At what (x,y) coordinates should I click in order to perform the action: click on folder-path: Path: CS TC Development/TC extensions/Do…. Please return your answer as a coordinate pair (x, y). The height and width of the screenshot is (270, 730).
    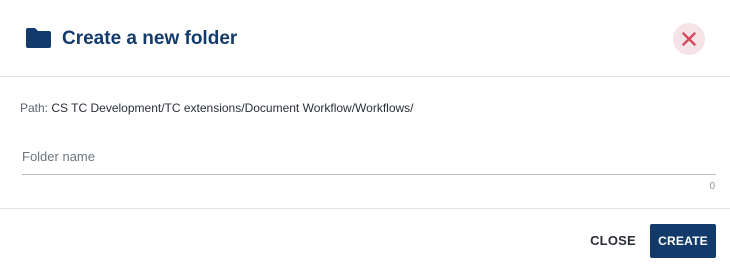
    Looking at the image, I should click on (217, 108).